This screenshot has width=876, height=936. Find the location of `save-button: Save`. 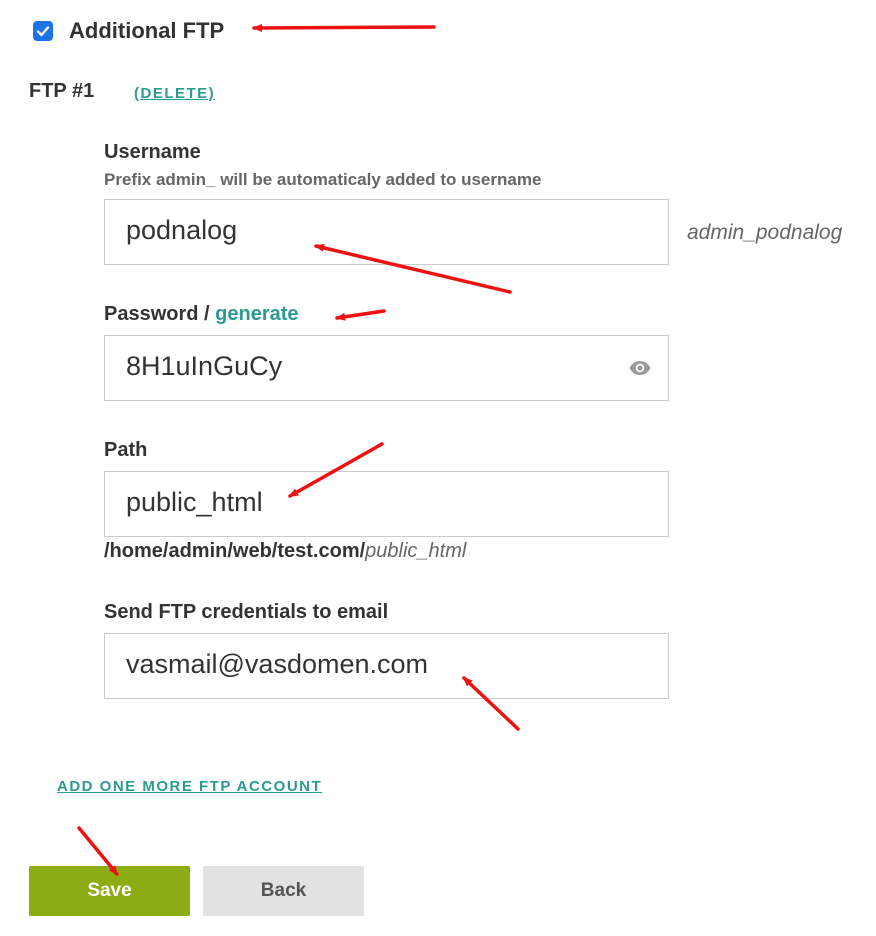

save-button: Save is located at coordinates (109, 891).